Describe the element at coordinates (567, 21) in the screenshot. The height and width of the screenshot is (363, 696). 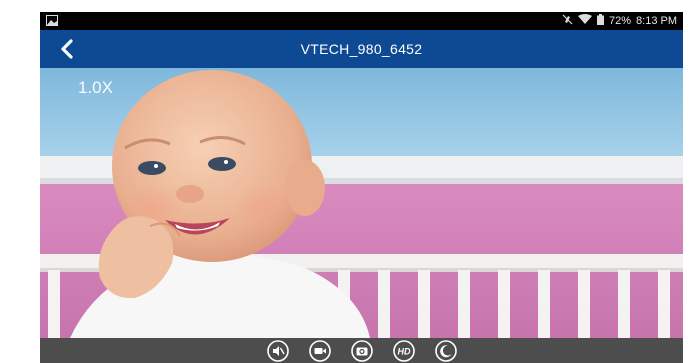
I see `mute-icon` at that location.